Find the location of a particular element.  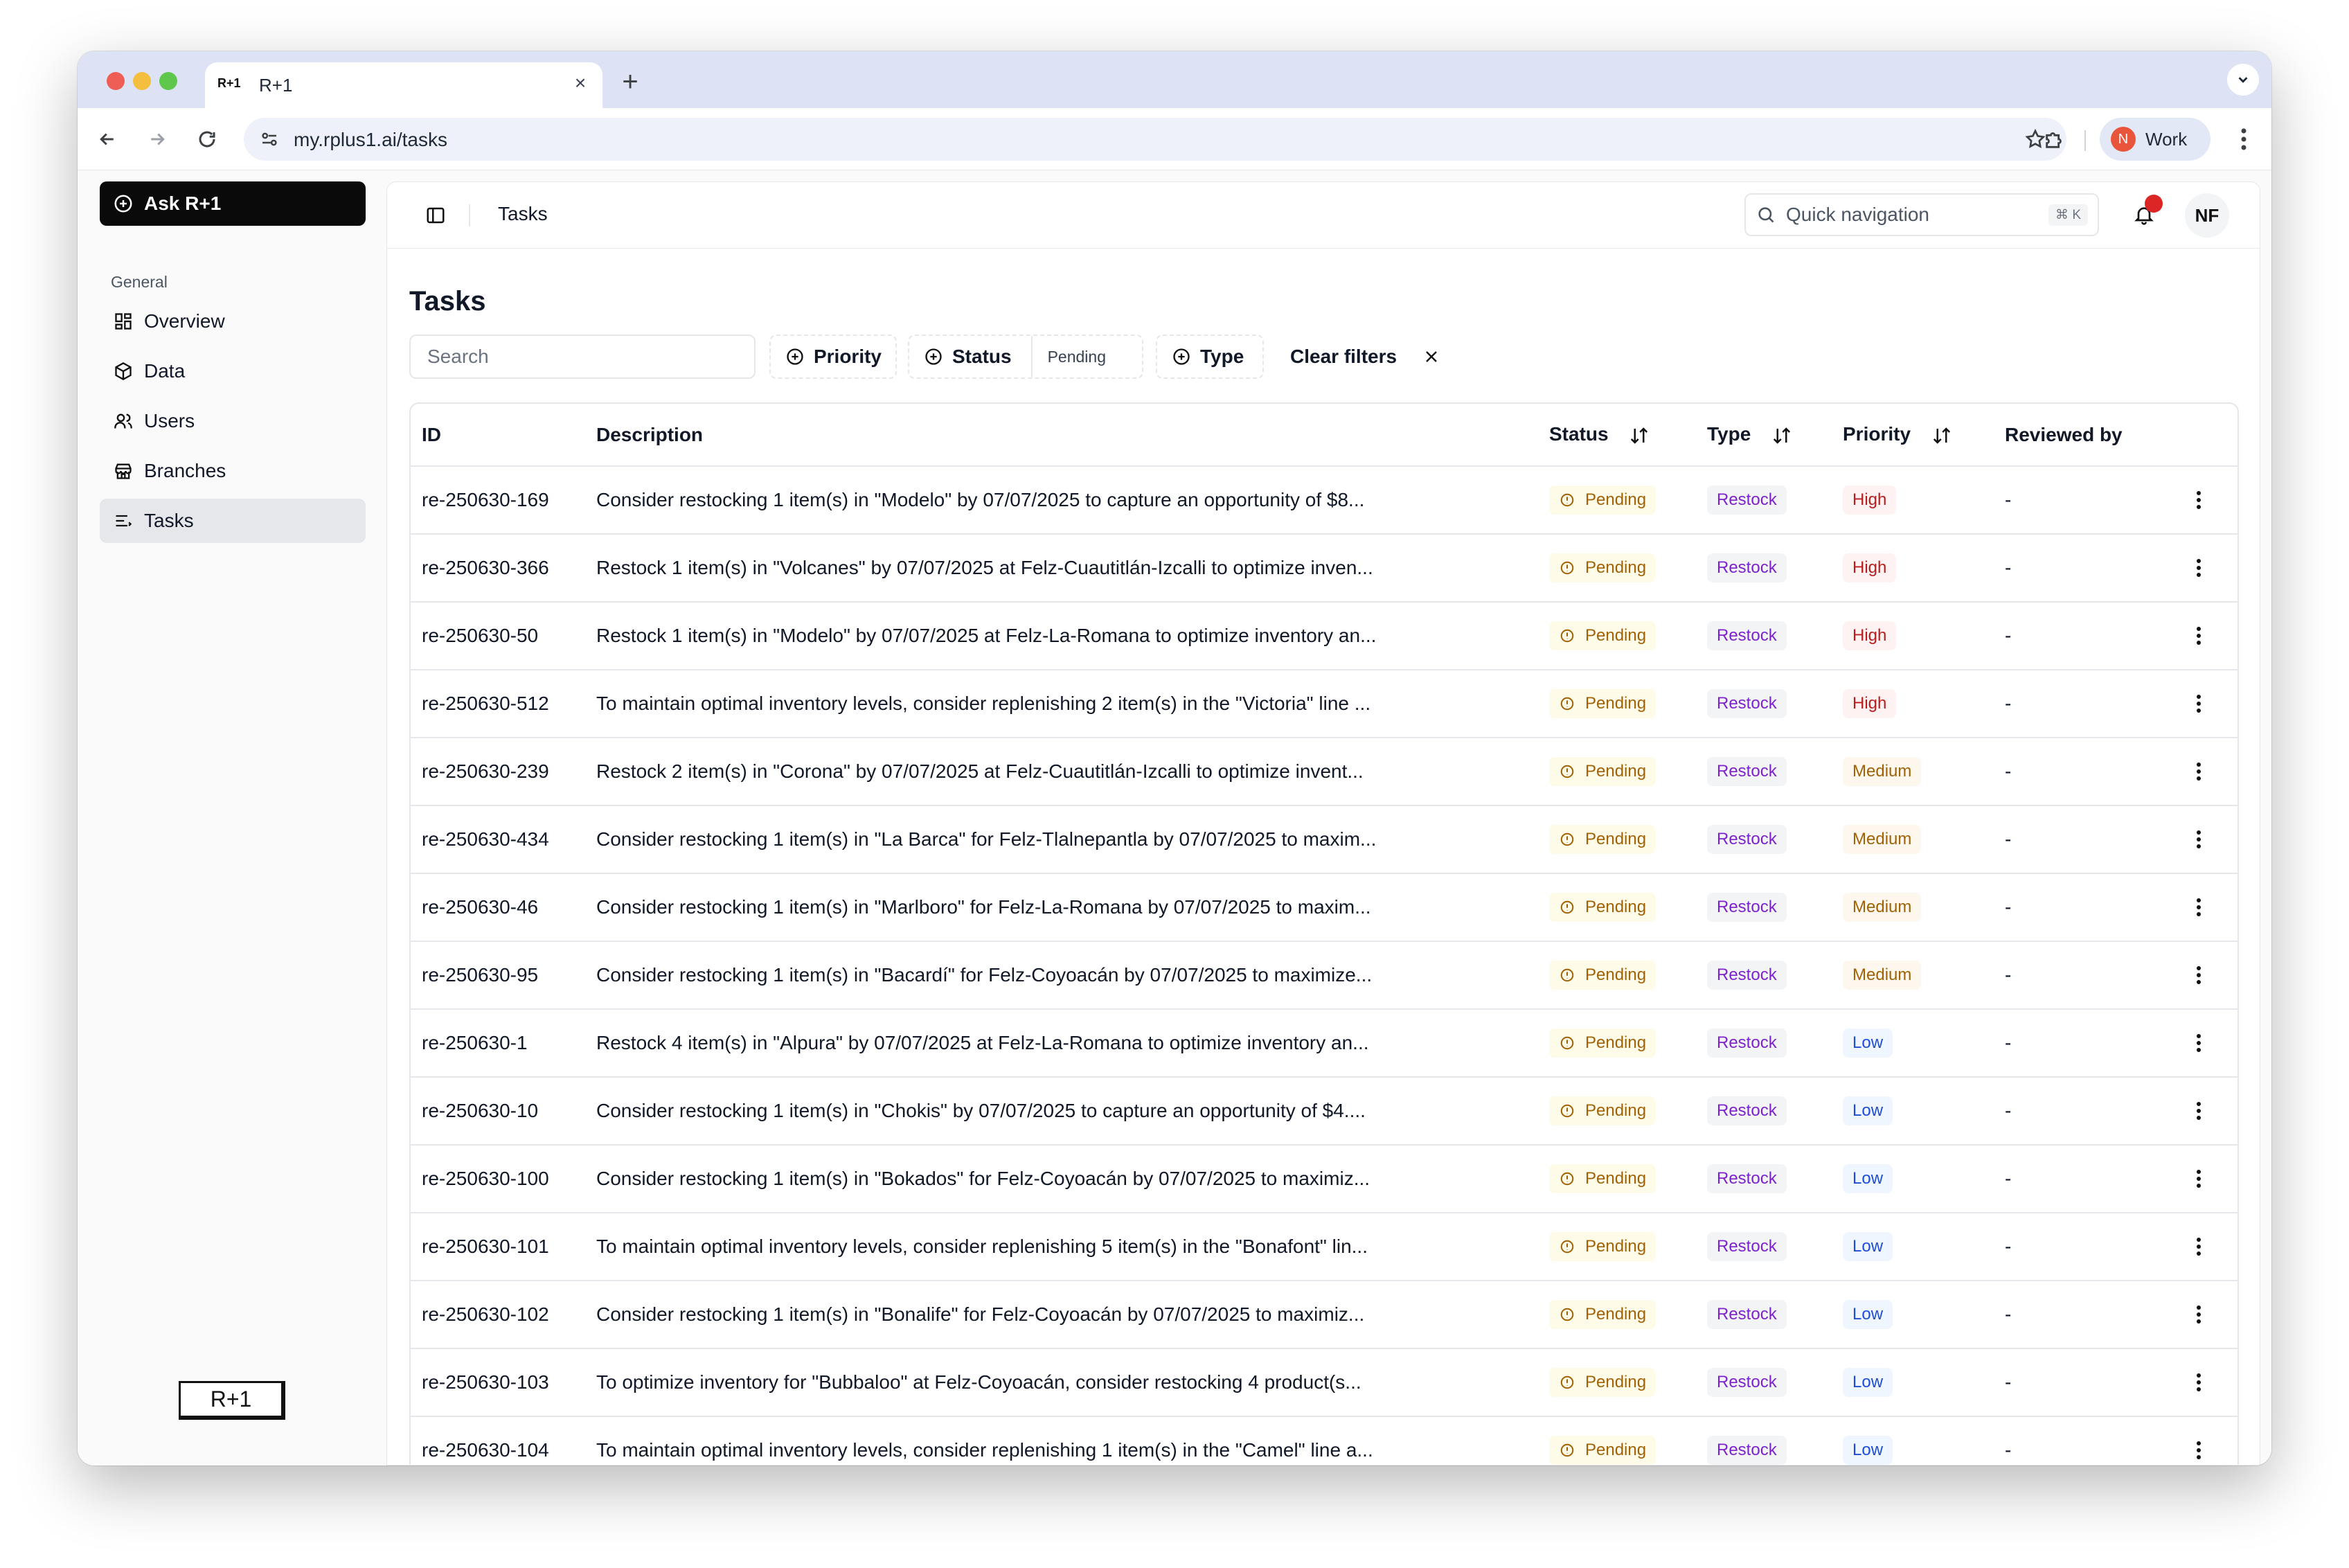

browser-tab: R+1 R+1 × is located at coordinates (404, 85).